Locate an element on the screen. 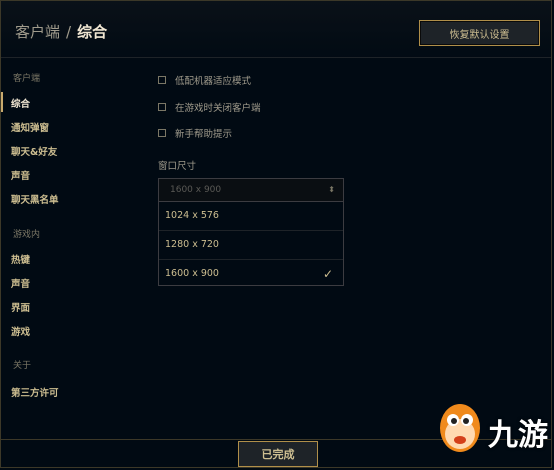 This screenshot has width=554, height=470. close-client-ingame-option: 在游戏时关闭客户端 is located at coordinates (209, 107).